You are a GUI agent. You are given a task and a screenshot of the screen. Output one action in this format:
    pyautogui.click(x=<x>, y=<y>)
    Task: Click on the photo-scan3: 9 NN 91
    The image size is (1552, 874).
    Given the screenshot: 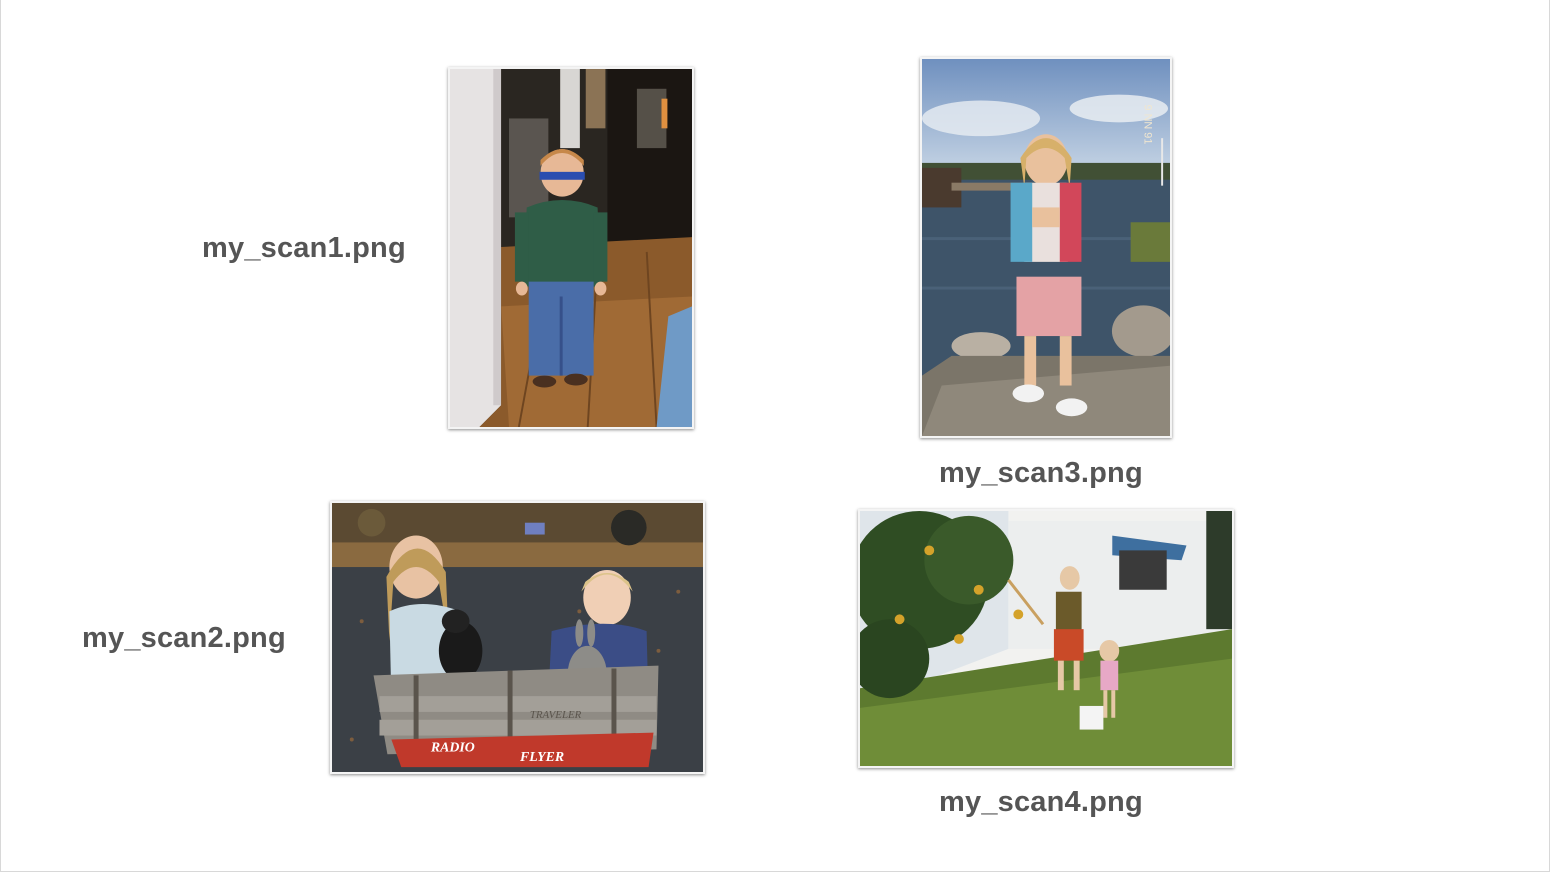 What is the action you would take?
    pyautogui.click(x=1046, y=247)
    